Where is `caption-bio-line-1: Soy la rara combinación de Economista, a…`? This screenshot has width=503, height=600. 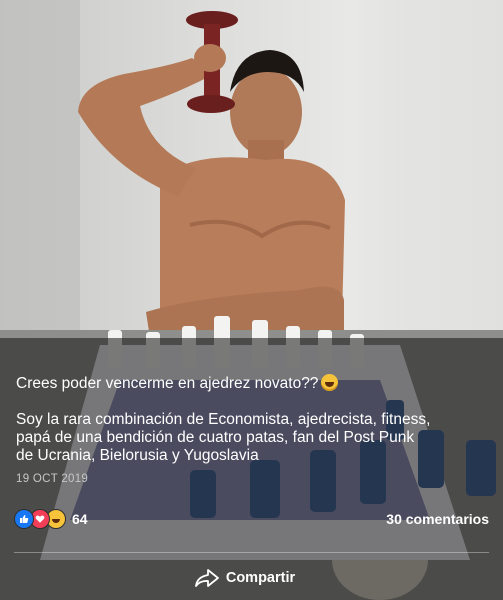 caption-bio-line-1: Soy la rara combinación de Economista, a… is located at coordinates (223, 419).